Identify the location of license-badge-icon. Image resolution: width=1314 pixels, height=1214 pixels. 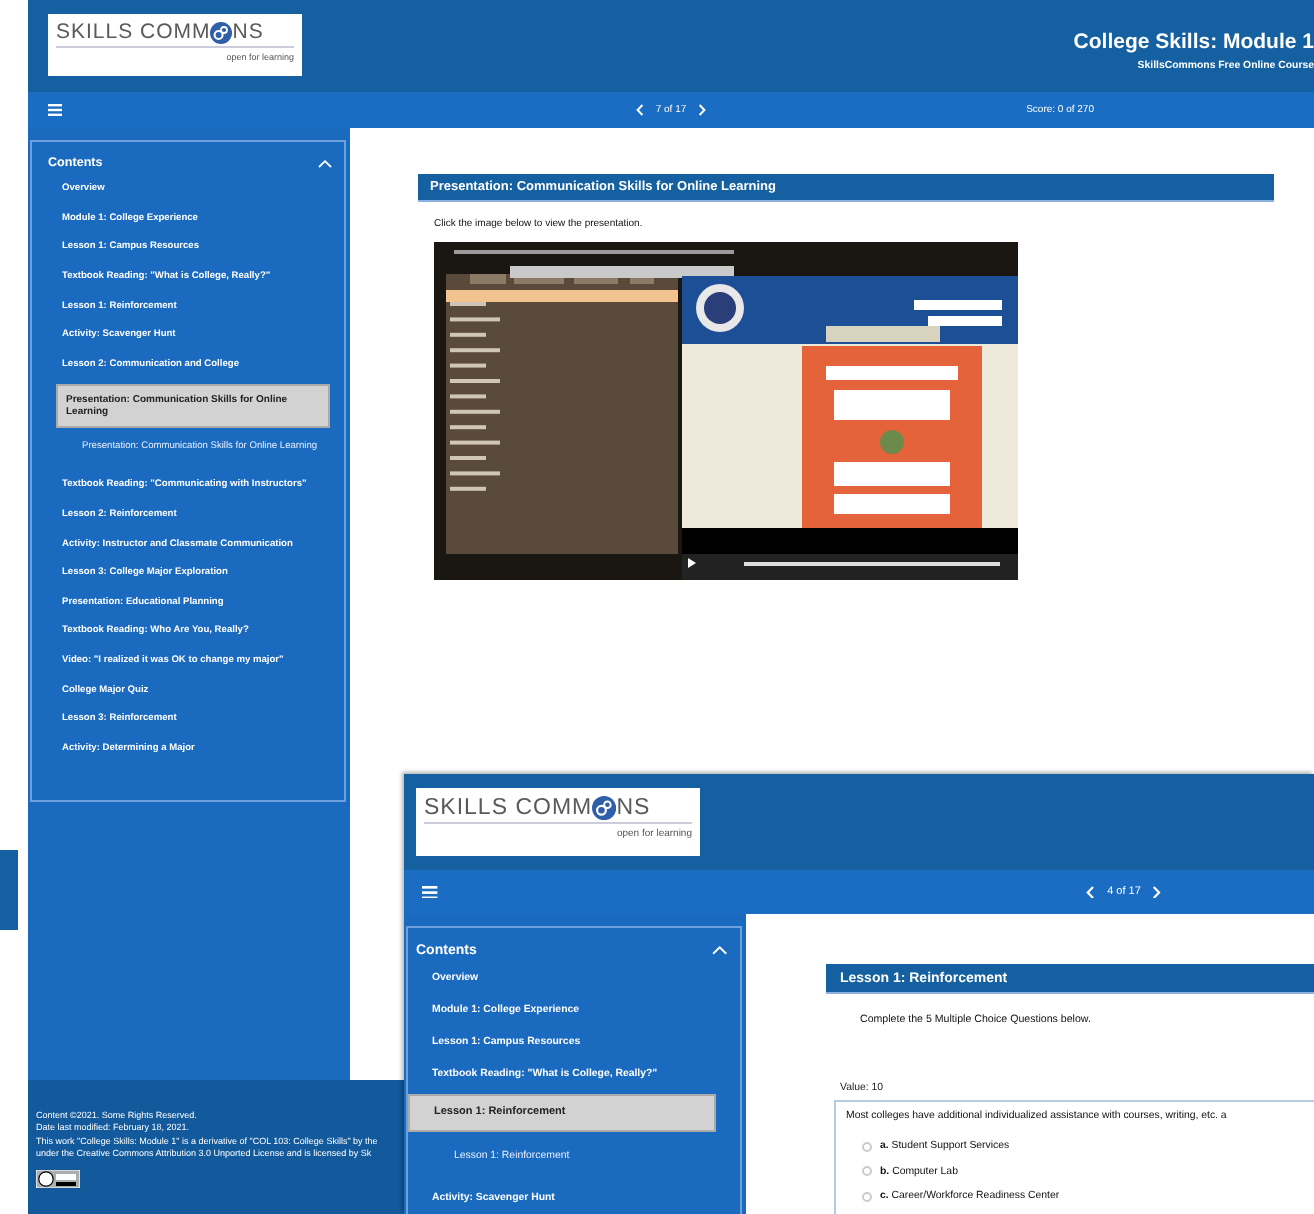
(58, 1179).